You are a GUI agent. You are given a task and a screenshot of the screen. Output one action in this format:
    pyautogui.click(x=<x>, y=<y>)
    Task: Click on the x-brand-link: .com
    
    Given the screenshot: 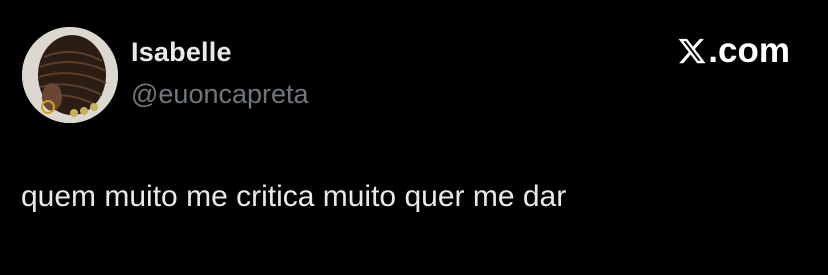 What is the action you would take?
    pyautogui.click(x=733, y=50)
    